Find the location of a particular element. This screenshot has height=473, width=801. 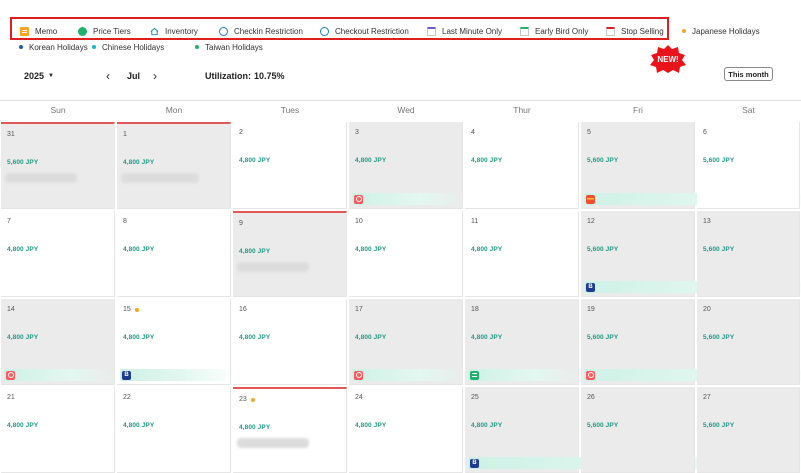

day-number: 20 is located at coordinates (707, 309).